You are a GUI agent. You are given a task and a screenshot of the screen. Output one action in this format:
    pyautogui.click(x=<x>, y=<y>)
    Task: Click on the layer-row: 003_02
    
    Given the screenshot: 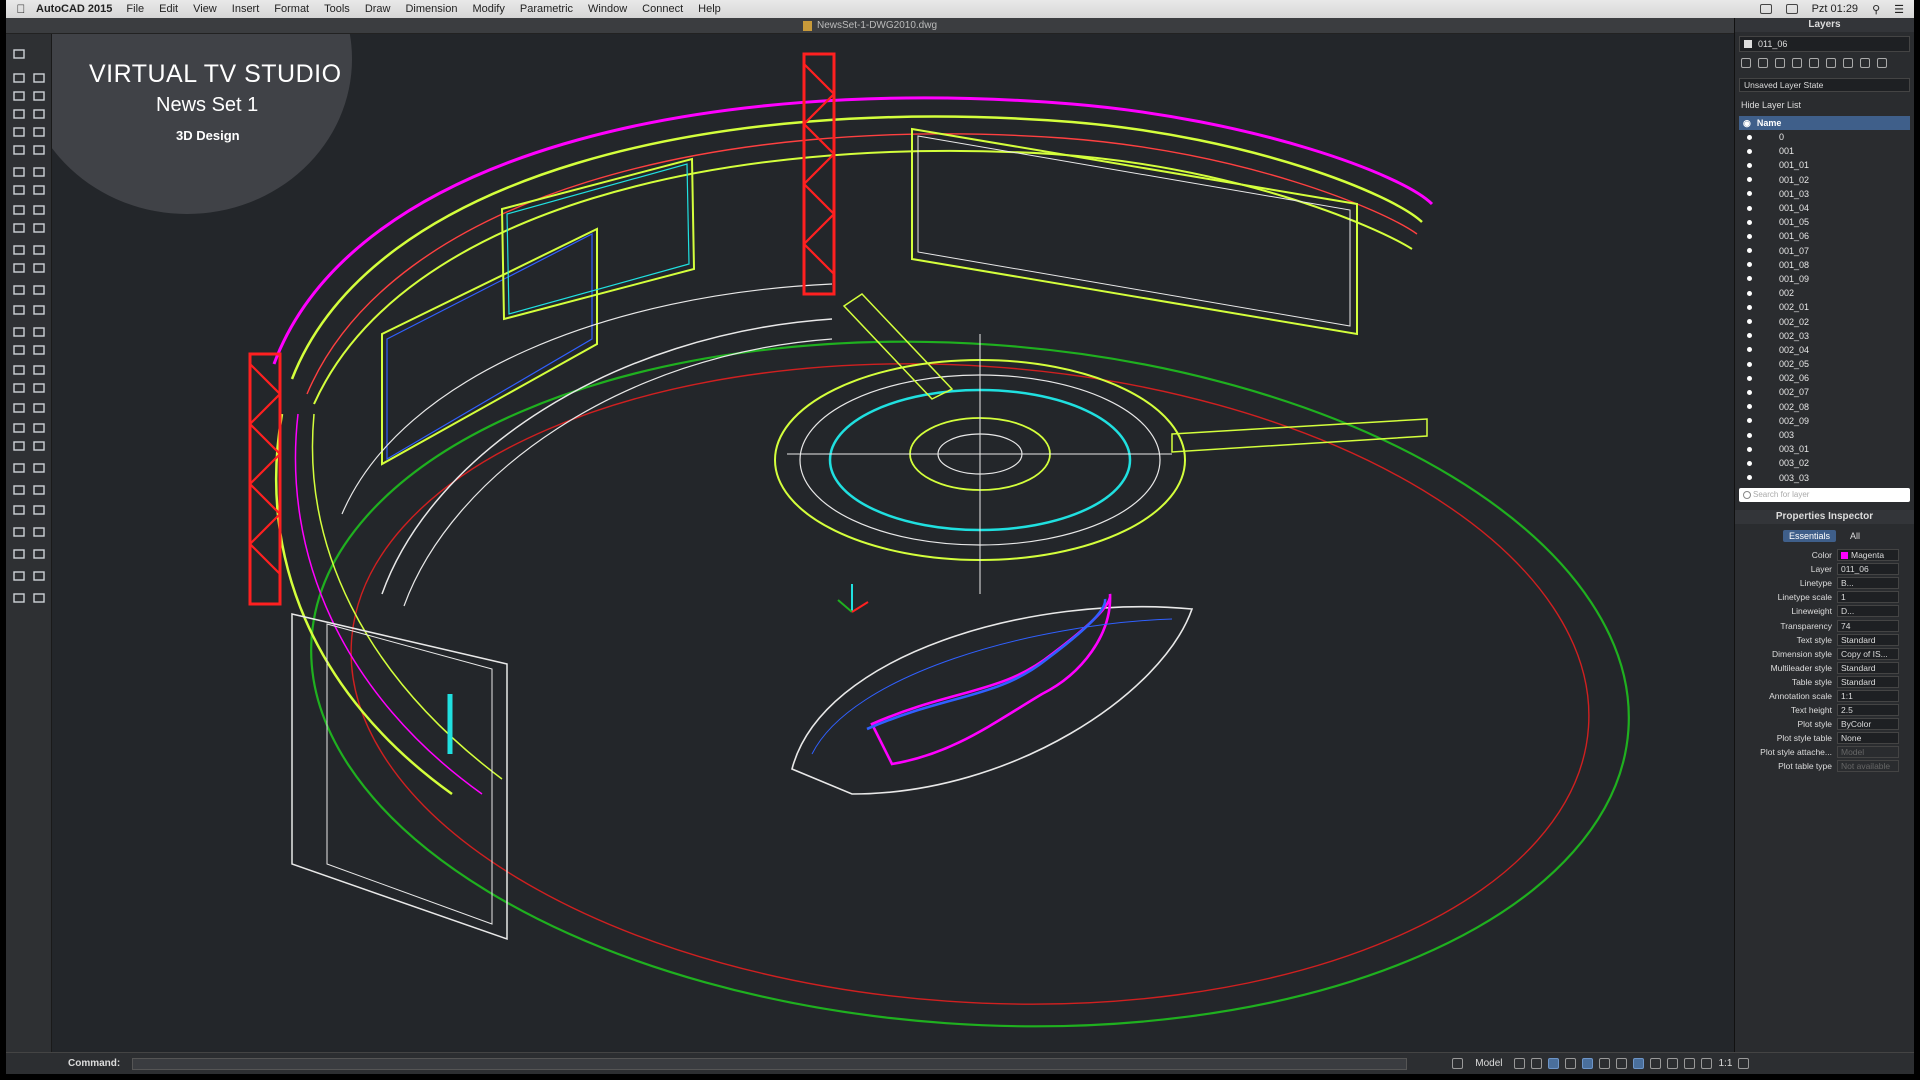 What is the action you would take?
    pyautogui.click(x=1824, y=463)
    